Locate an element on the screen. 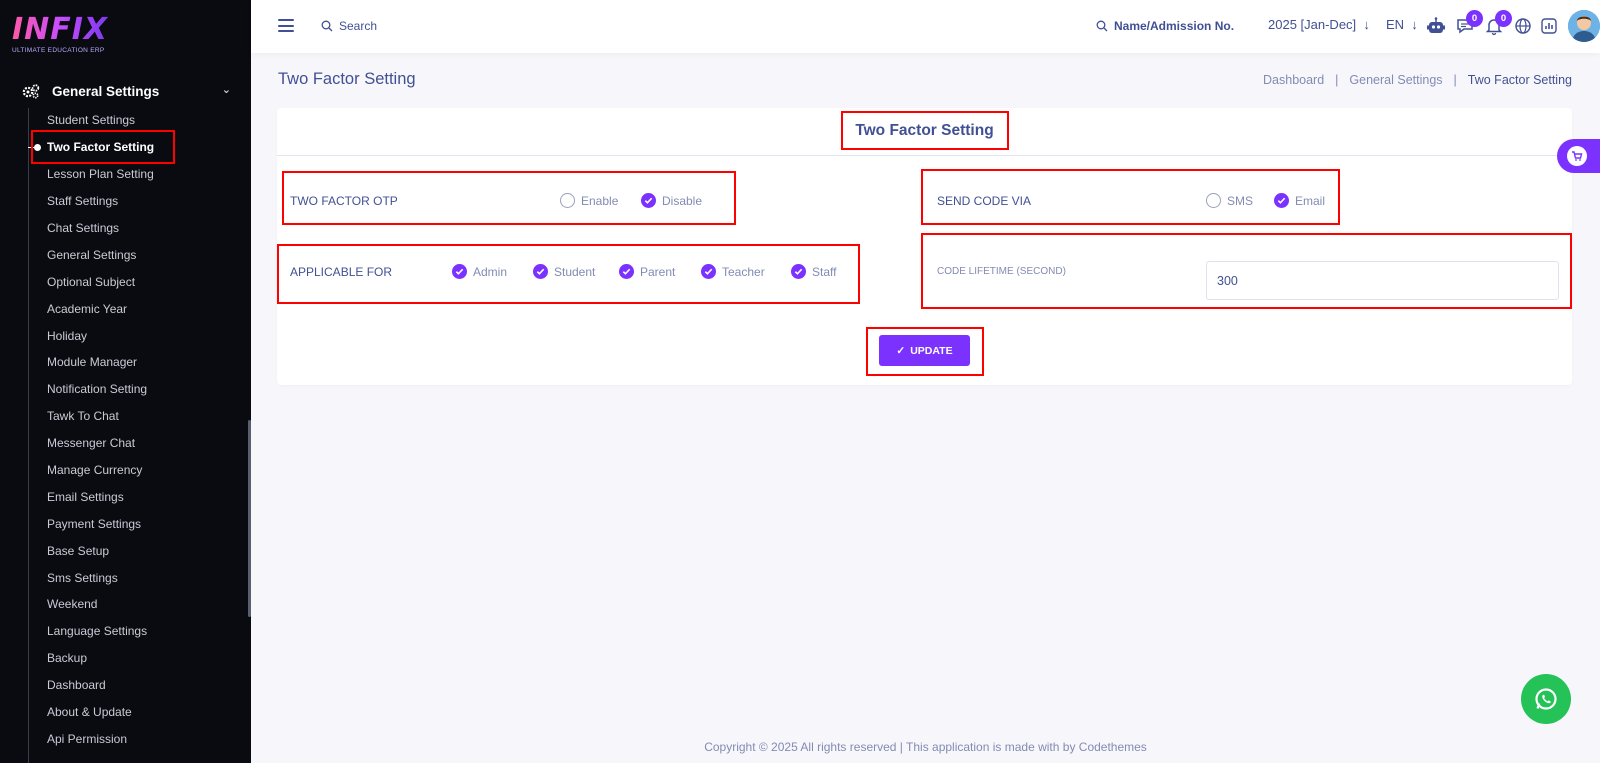 This screenshot has height=763, width=1600. breadcrumb-current: Two Factor Setting is located at coordinates (1519, 80).